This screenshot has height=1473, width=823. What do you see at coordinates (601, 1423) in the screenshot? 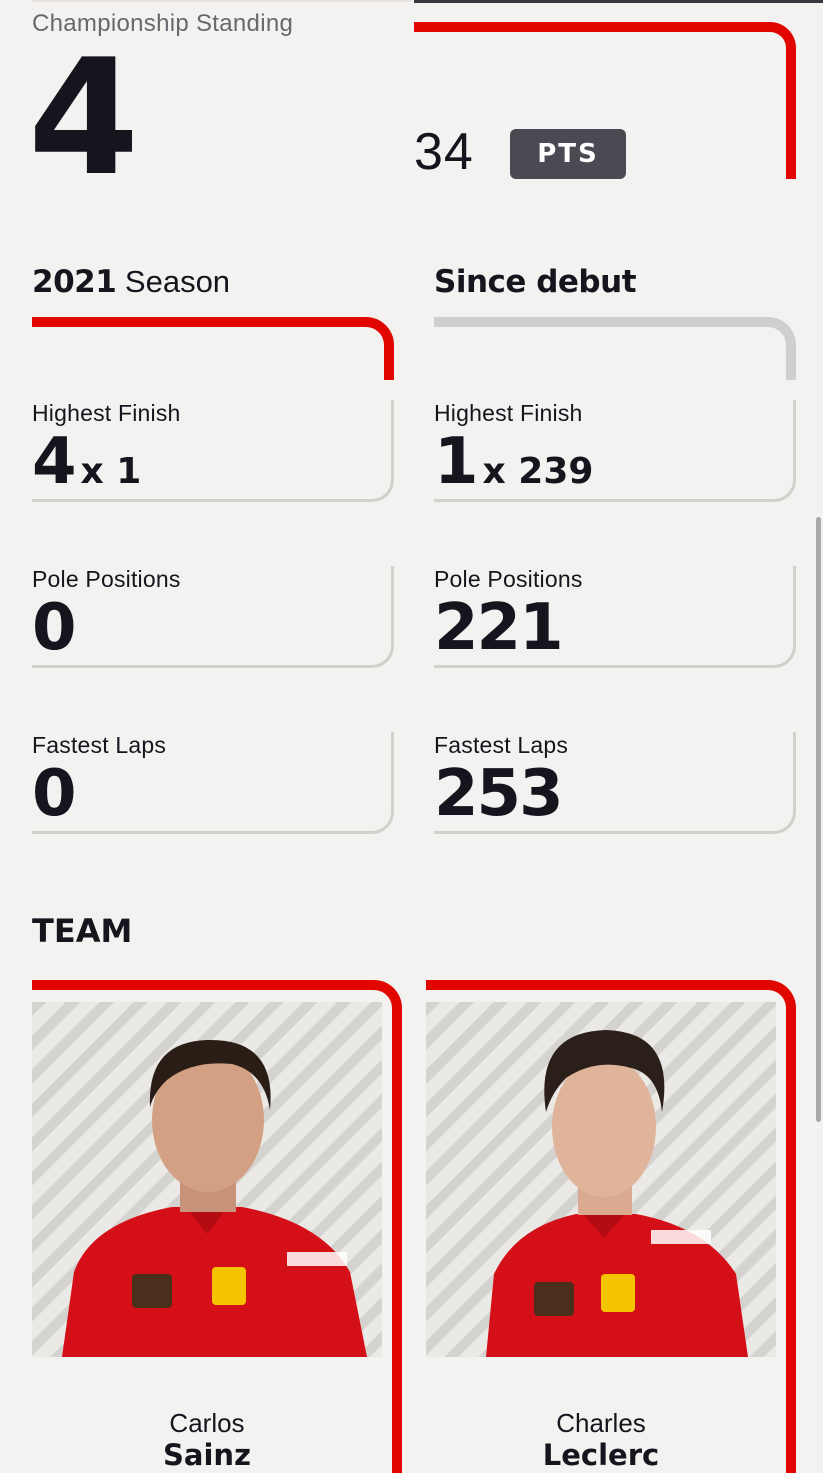
I see `driver-first-name: Charles` at bounding box center [601, 1423].